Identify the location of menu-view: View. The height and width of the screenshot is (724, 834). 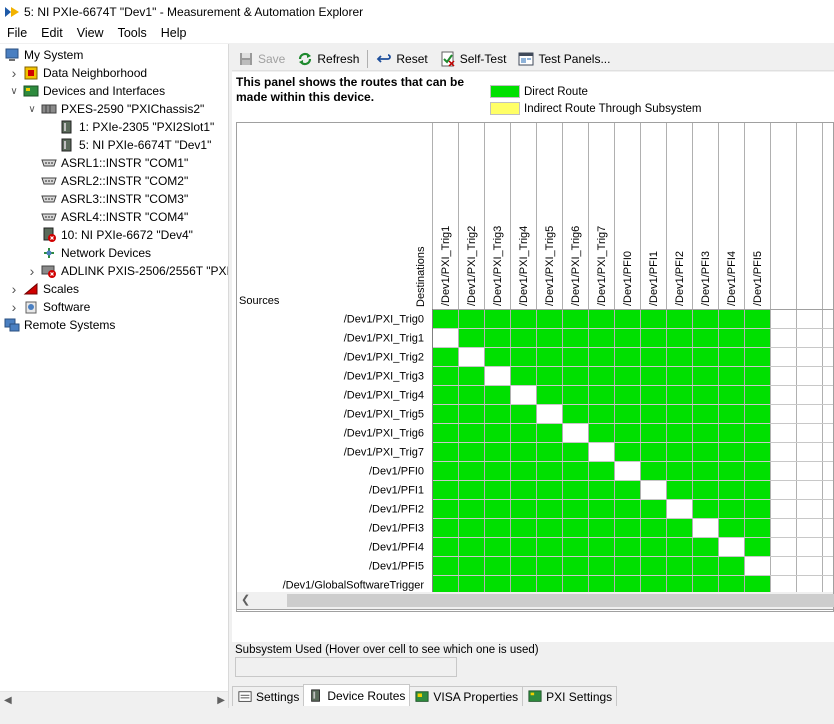
(90, 33).